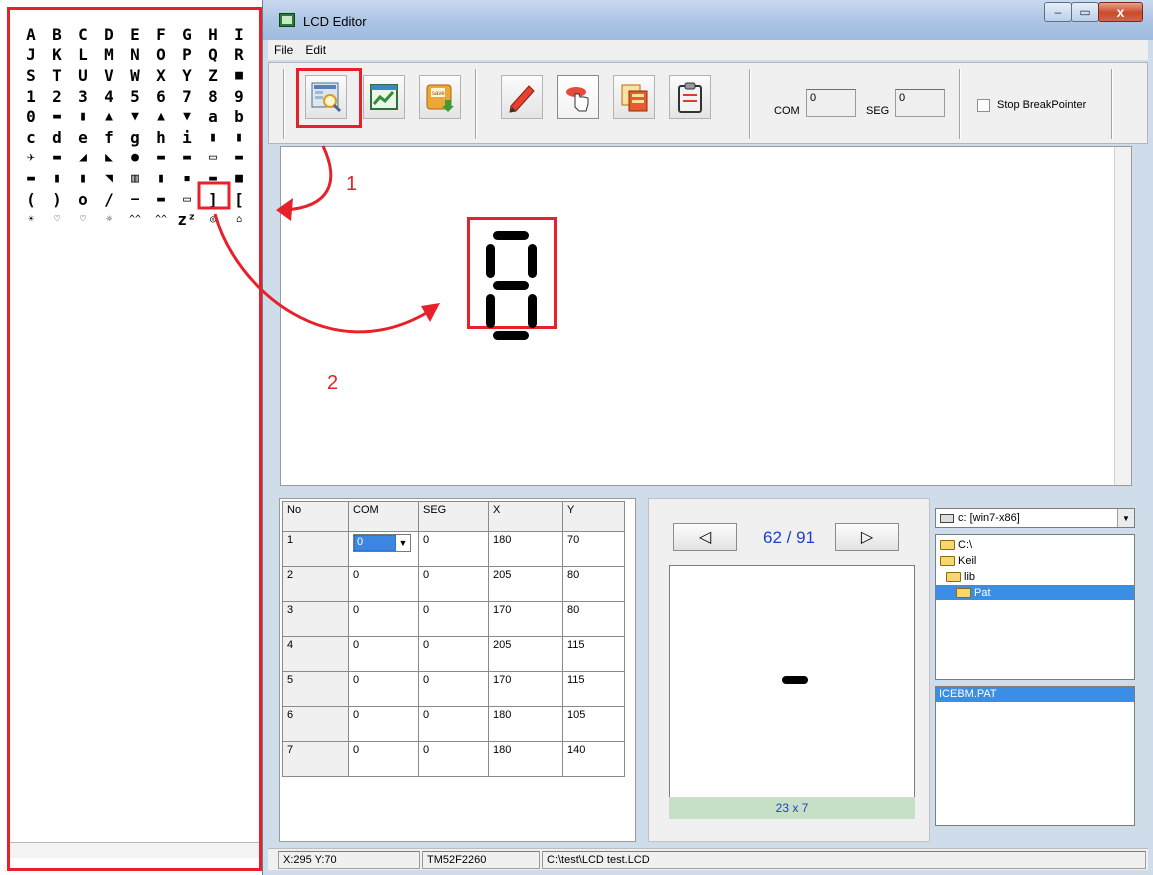 The height and width of the screenshot is (875, 1153). Describe the element at coordinates (315, 50) in the screenshot. I see `menu-edit: Edit` at that location.